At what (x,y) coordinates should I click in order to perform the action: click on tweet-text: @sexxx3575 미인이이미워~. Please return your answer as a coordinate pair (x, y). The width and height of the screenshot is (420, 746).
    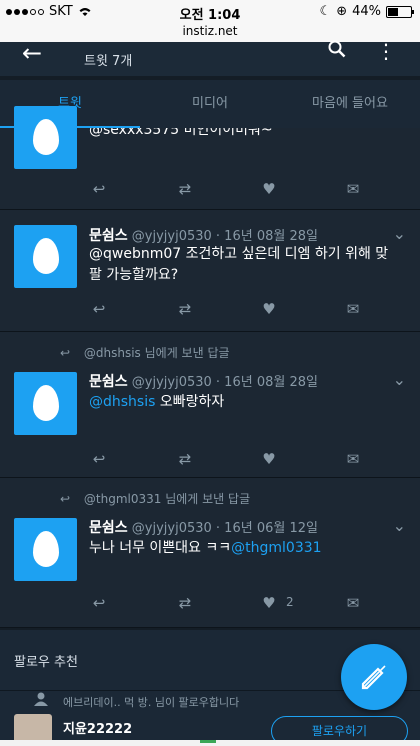
    Looking at the image, I should click on (181, 133).